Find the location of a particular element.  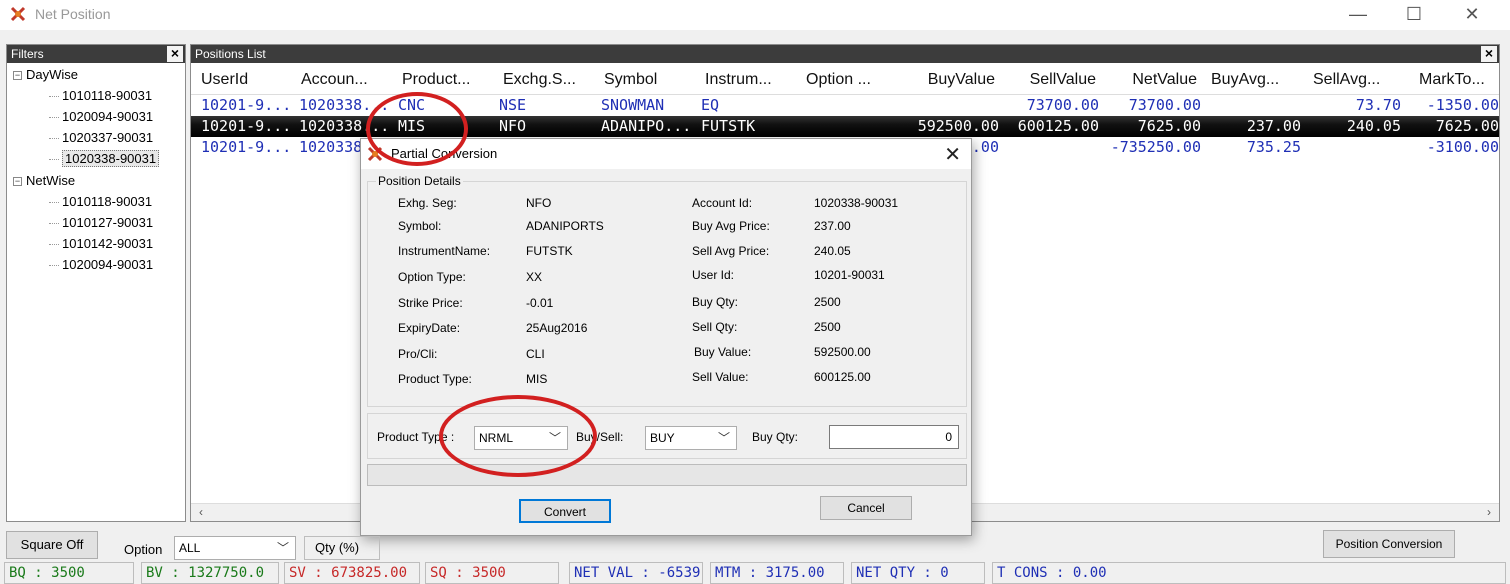

close-window-button: ✕ is located at coordinates (1472, 15).